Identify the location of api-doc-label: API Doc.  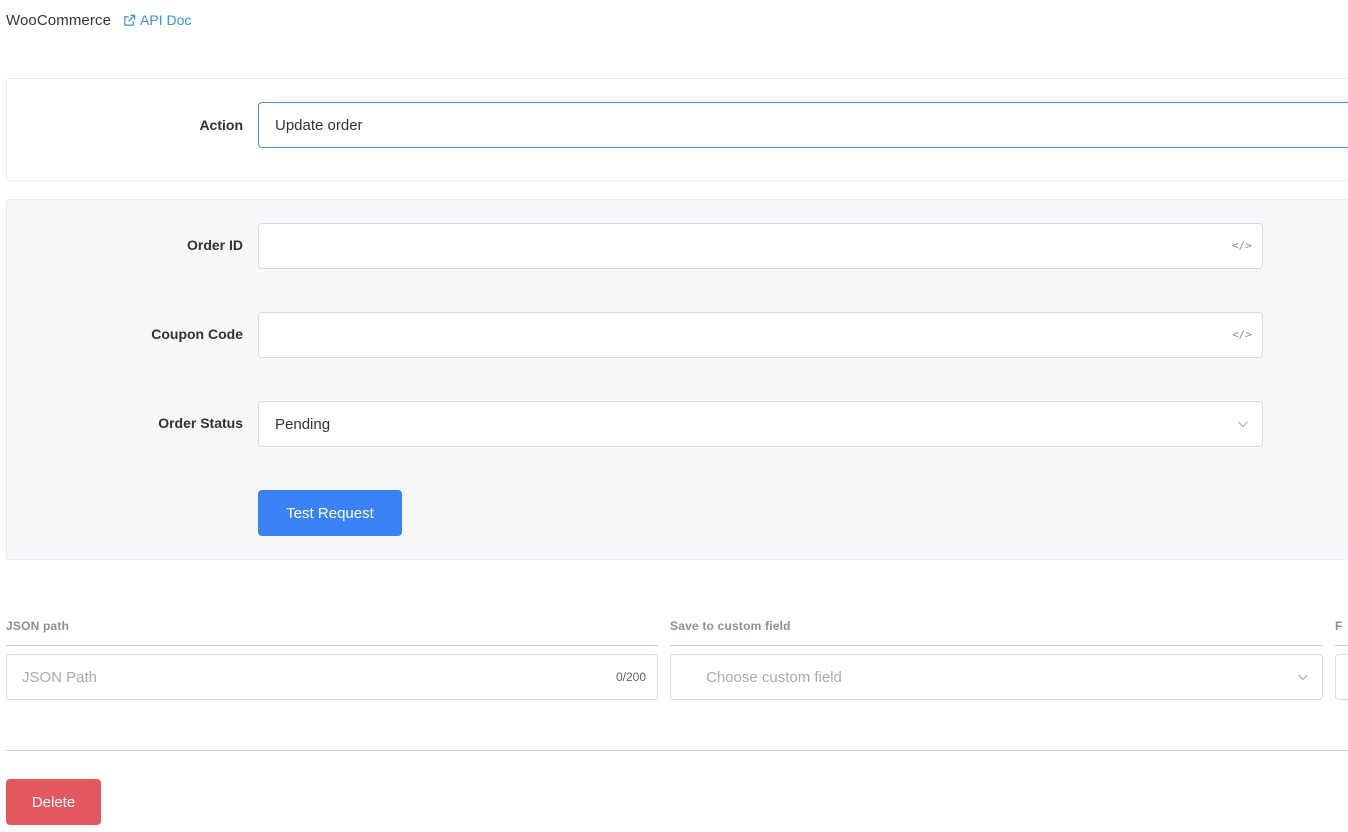
(166, 20).